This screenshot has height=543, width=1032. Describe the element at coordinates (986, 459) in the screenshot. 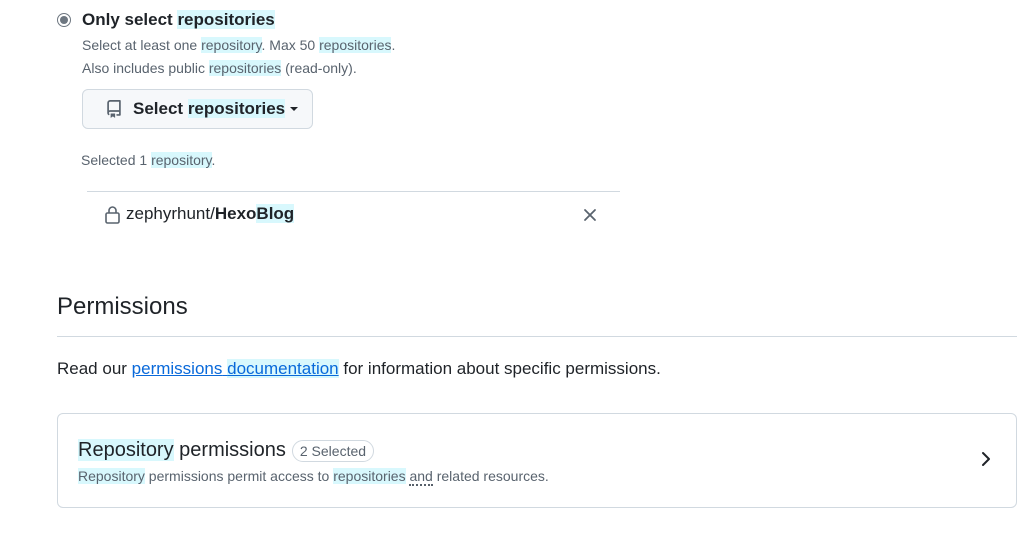

I see `chevron-right-icon` at that location.